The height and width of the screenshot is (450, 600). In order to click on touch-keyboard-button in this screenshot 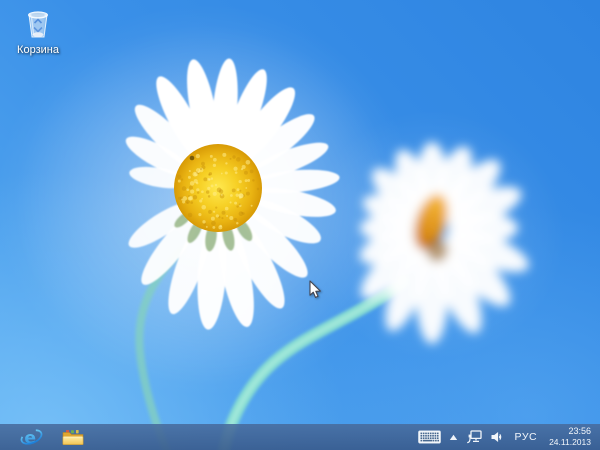, I will do `click(429, 437)`.